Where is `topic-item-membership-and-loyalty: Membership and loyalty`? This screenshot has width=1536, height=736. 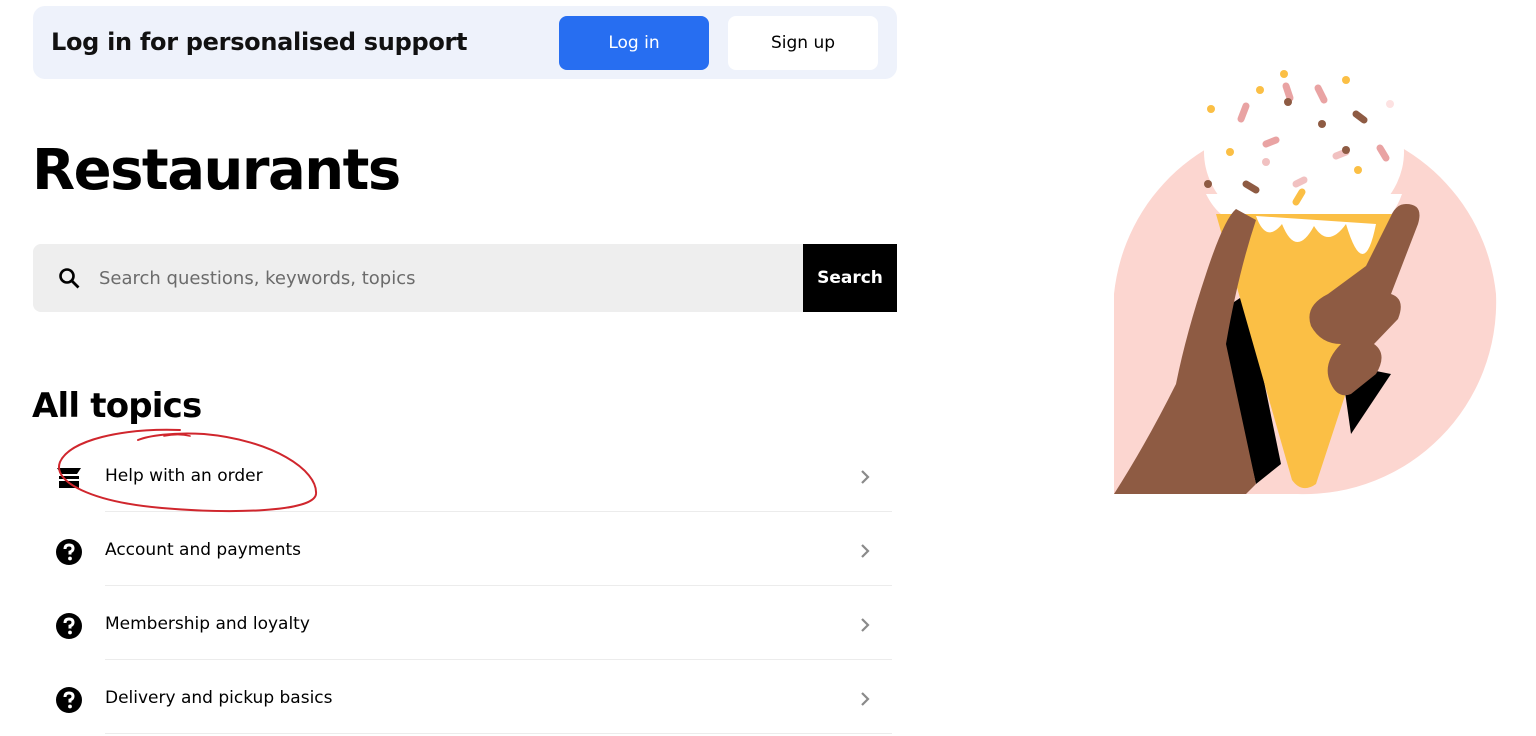 topic-item-membership-and-loyalty: Membership and loyalty is located at coordinates (472, 624).